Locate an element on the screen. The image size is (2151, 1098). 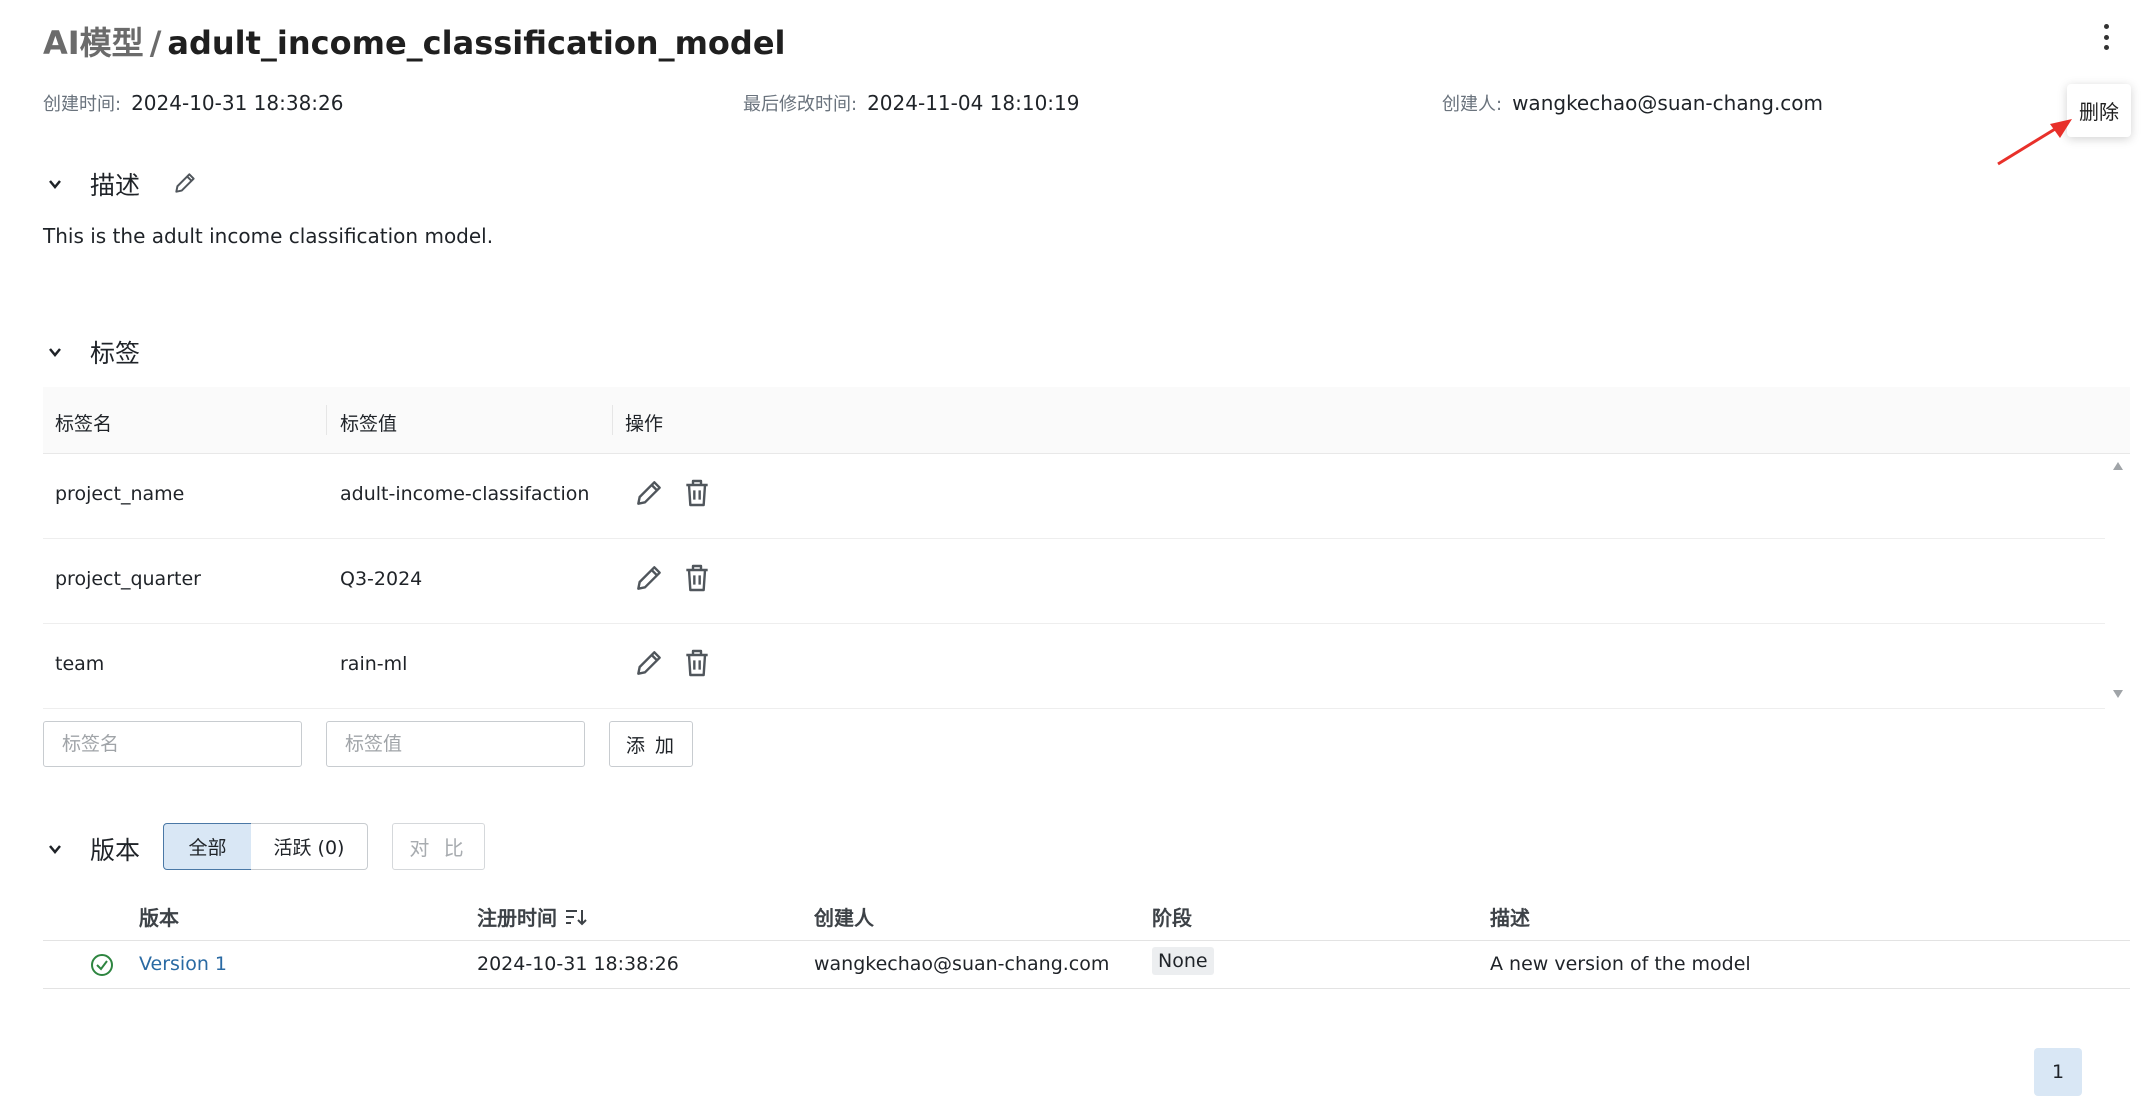
tags-table-header: 标签名 标签值 操作 is located at coordinates (1086, 420).